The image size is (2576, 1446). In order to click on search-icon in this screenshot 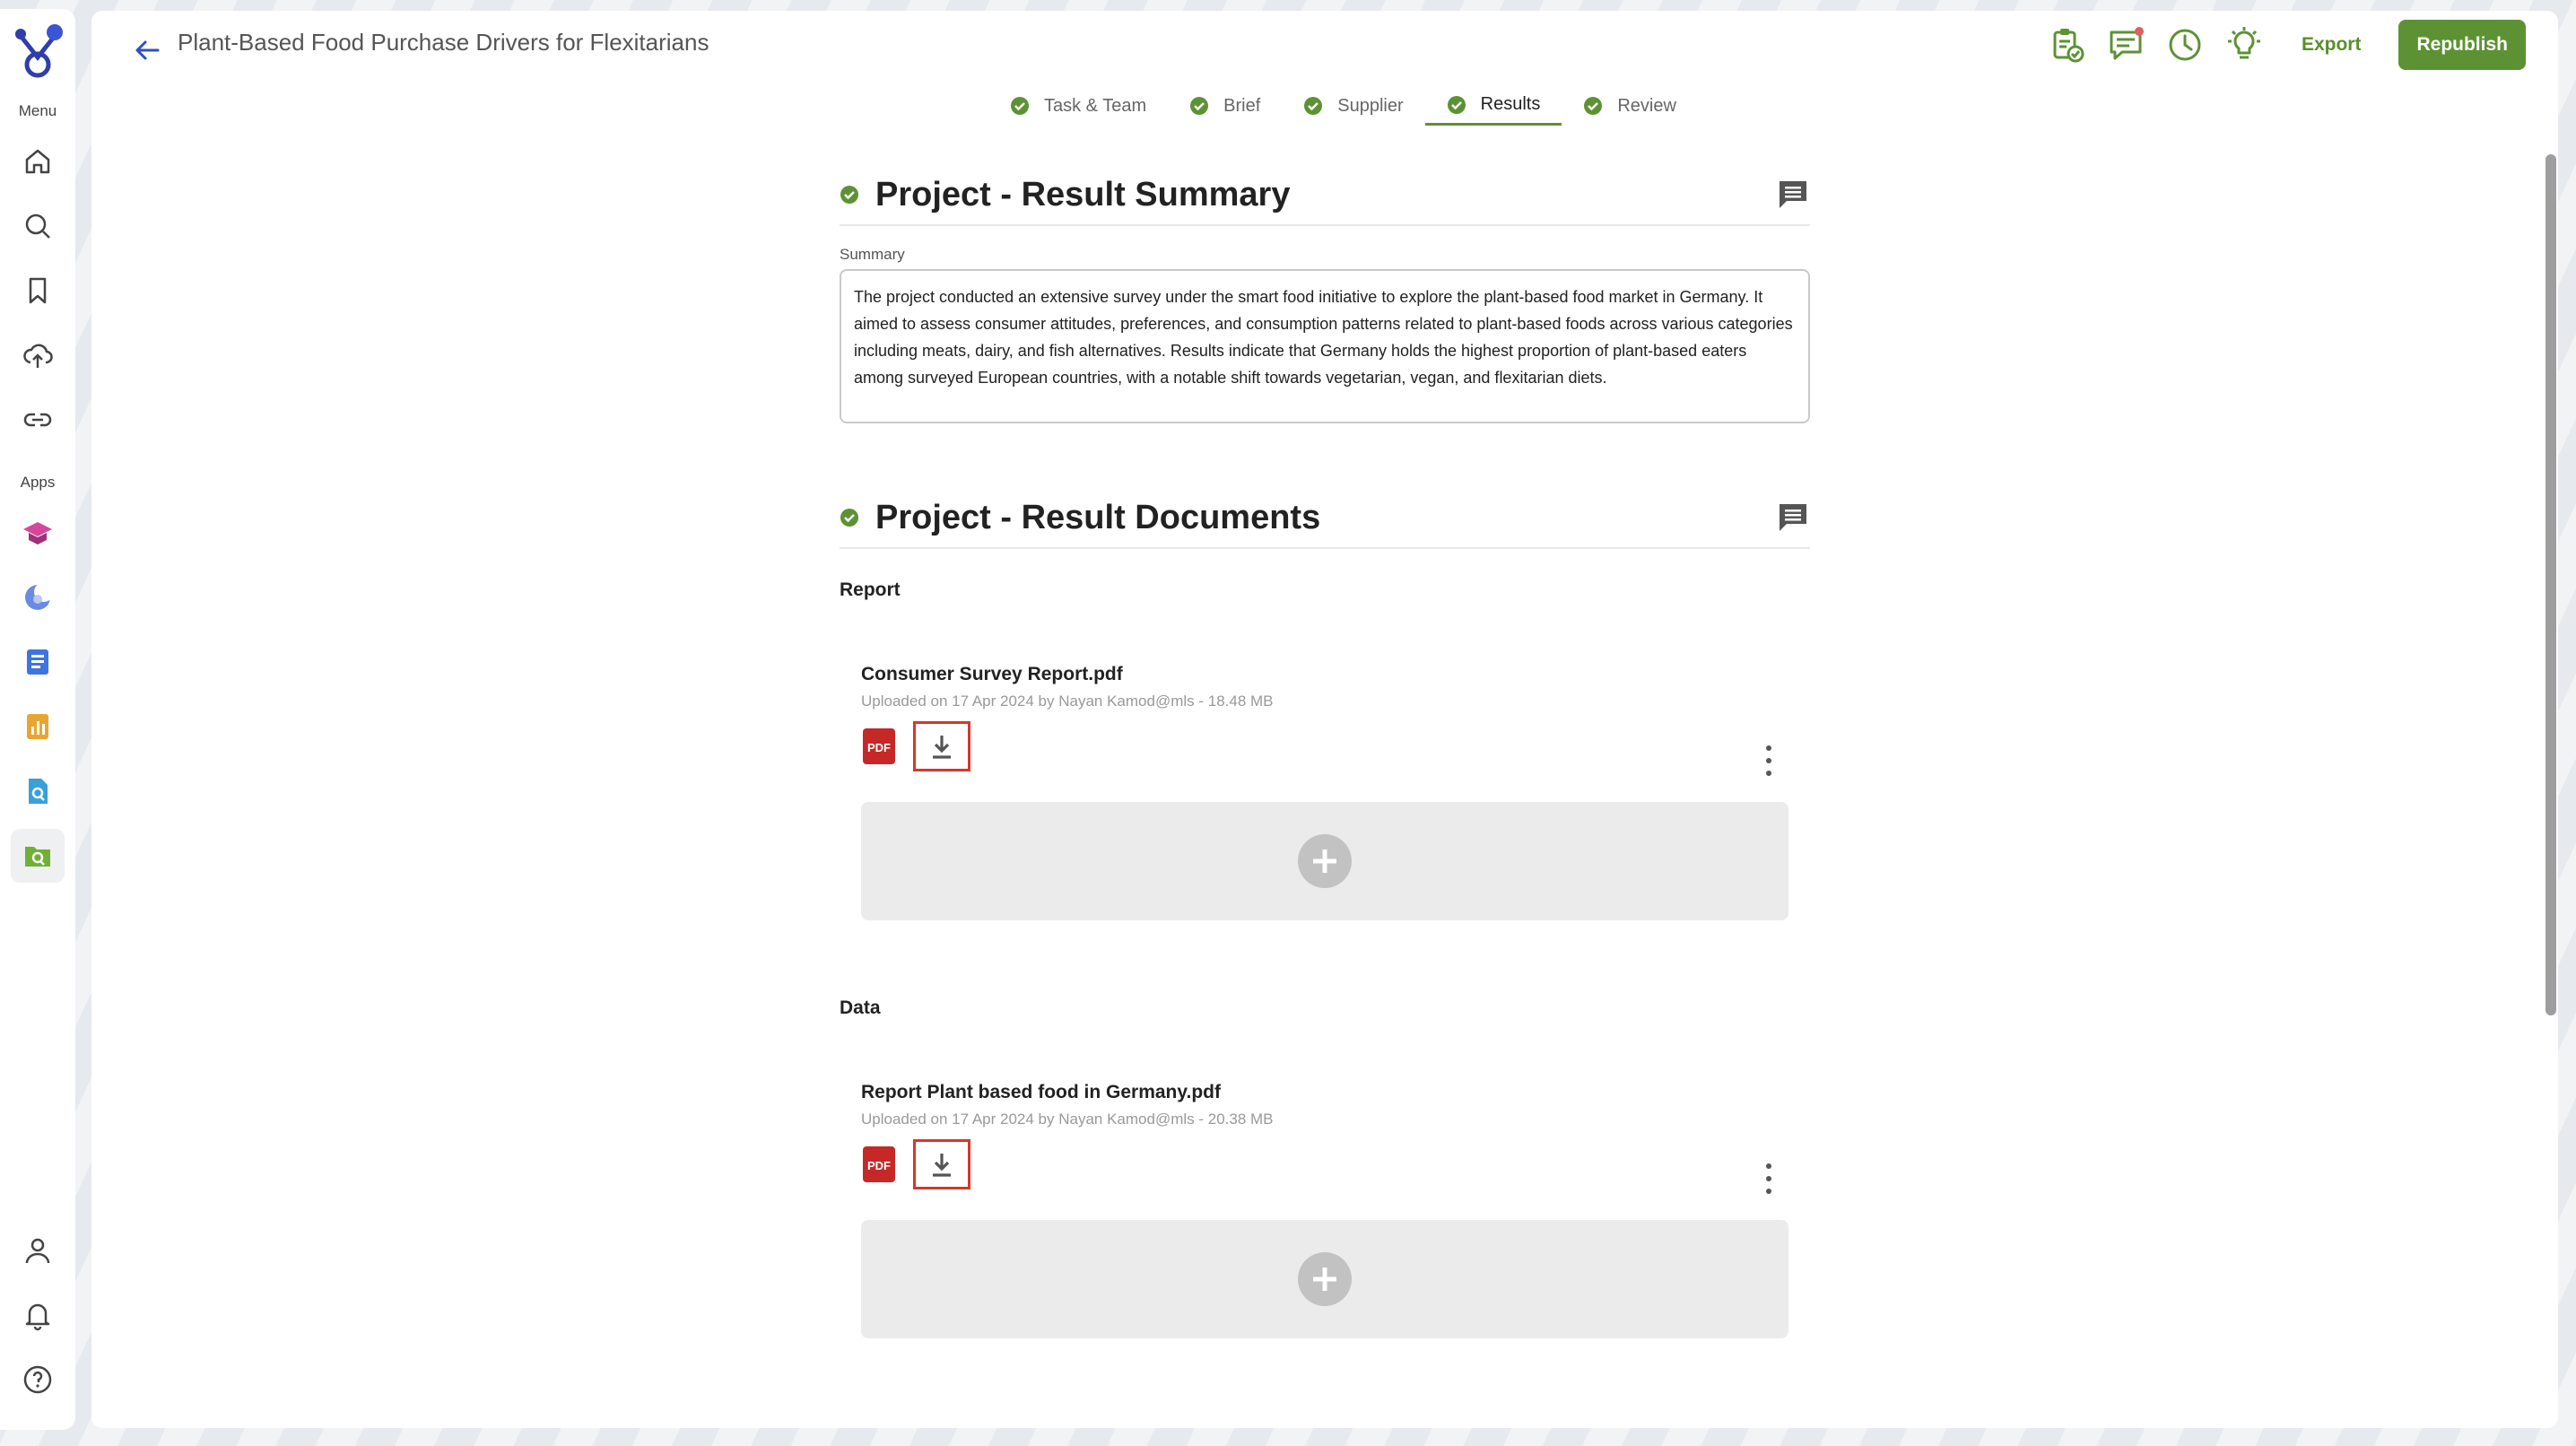, I will do `click(38, 226)`.